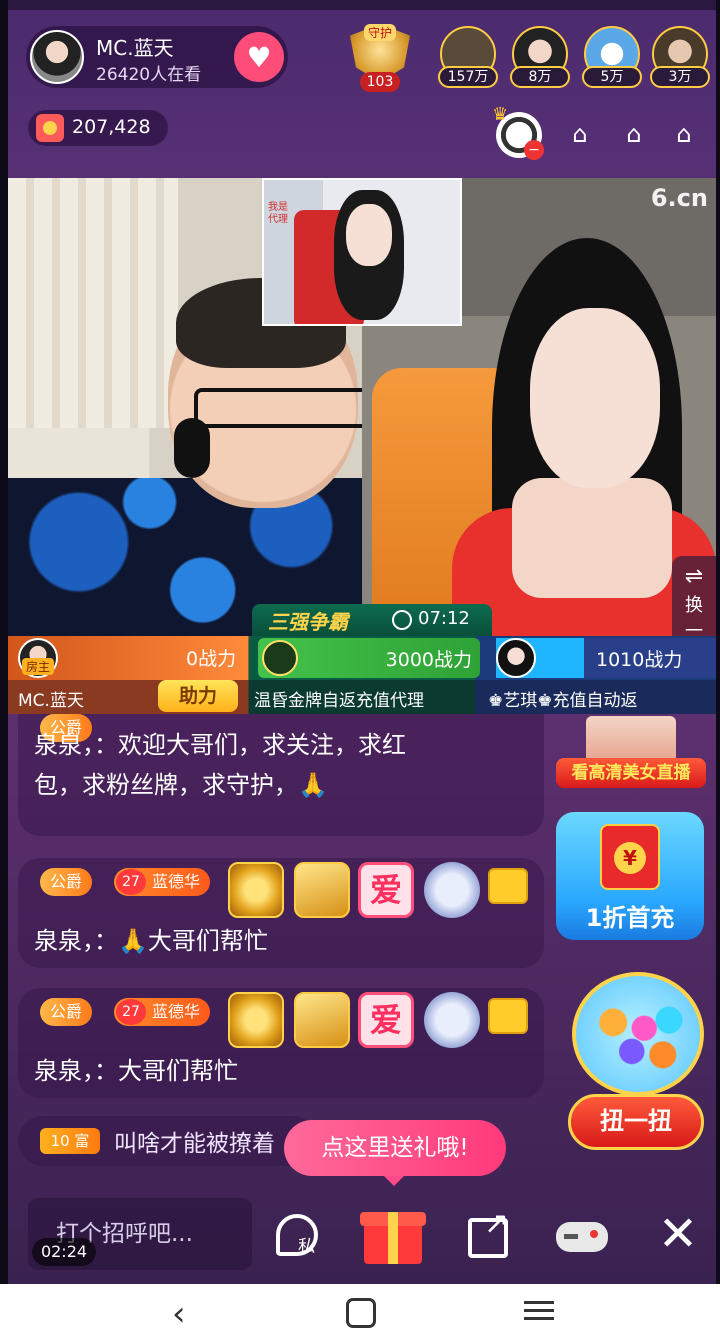  Describe the element at coordinates (220, 745) in the screenshot. I see `message-text: 泉泉，：欢迎大哥们，求关注，求红` at that location.